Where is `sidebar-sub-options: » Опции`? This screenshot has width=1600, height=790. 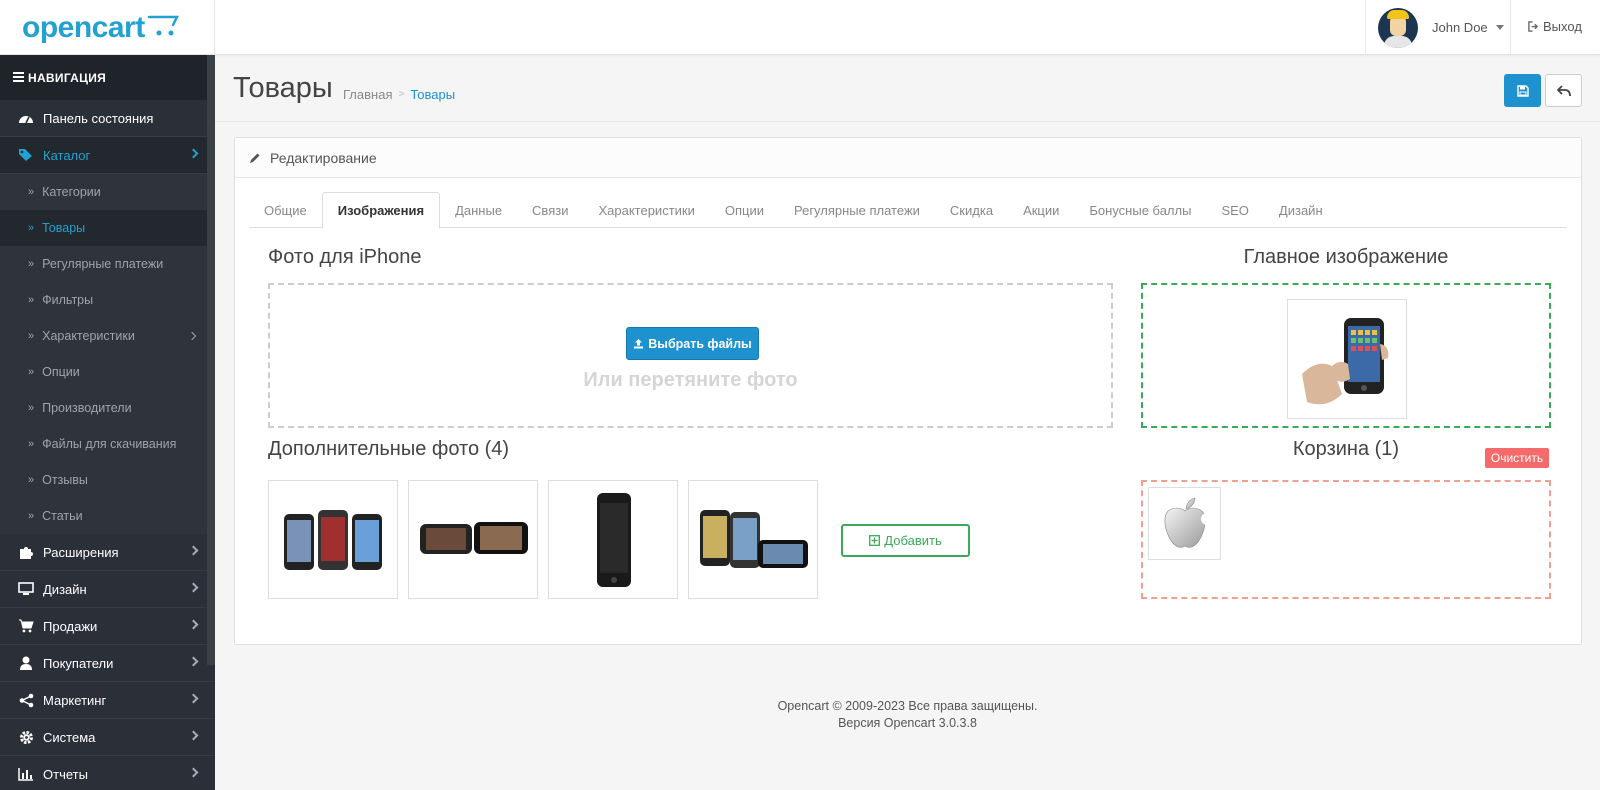
sidebar-sub-options: » Опции is located at coordinates (107, 372).